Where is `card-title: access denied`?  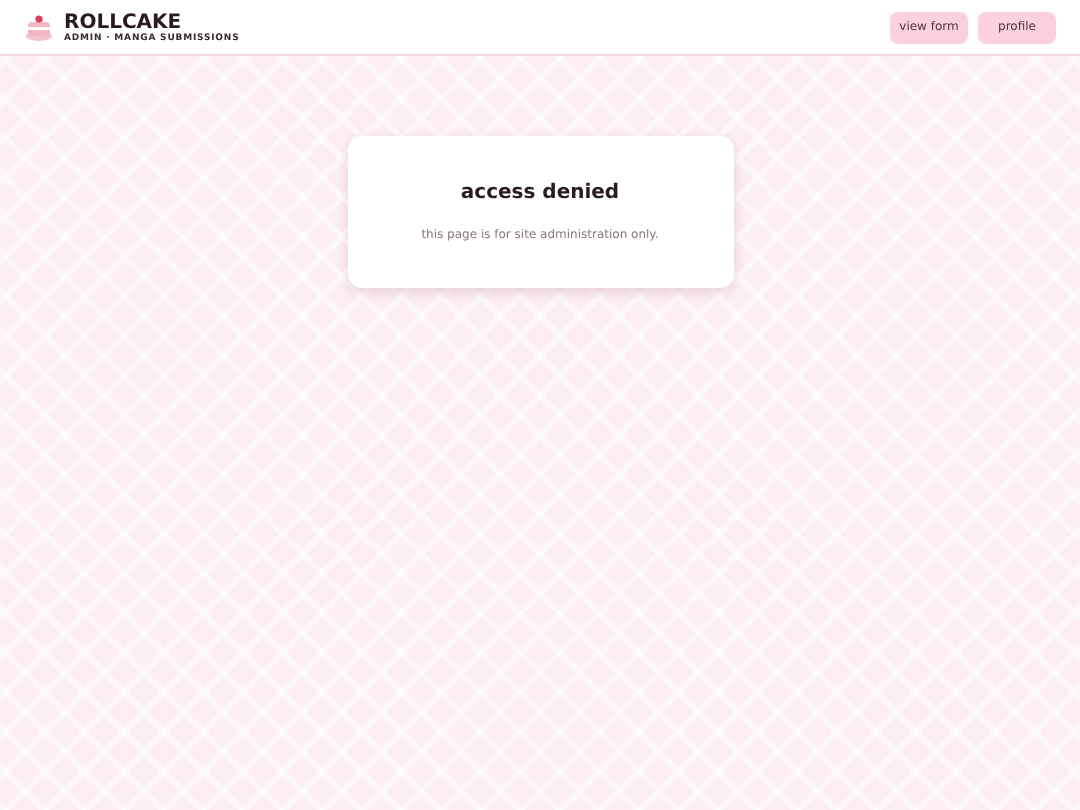 card-title: access denied is located at coordinates (540, 193).